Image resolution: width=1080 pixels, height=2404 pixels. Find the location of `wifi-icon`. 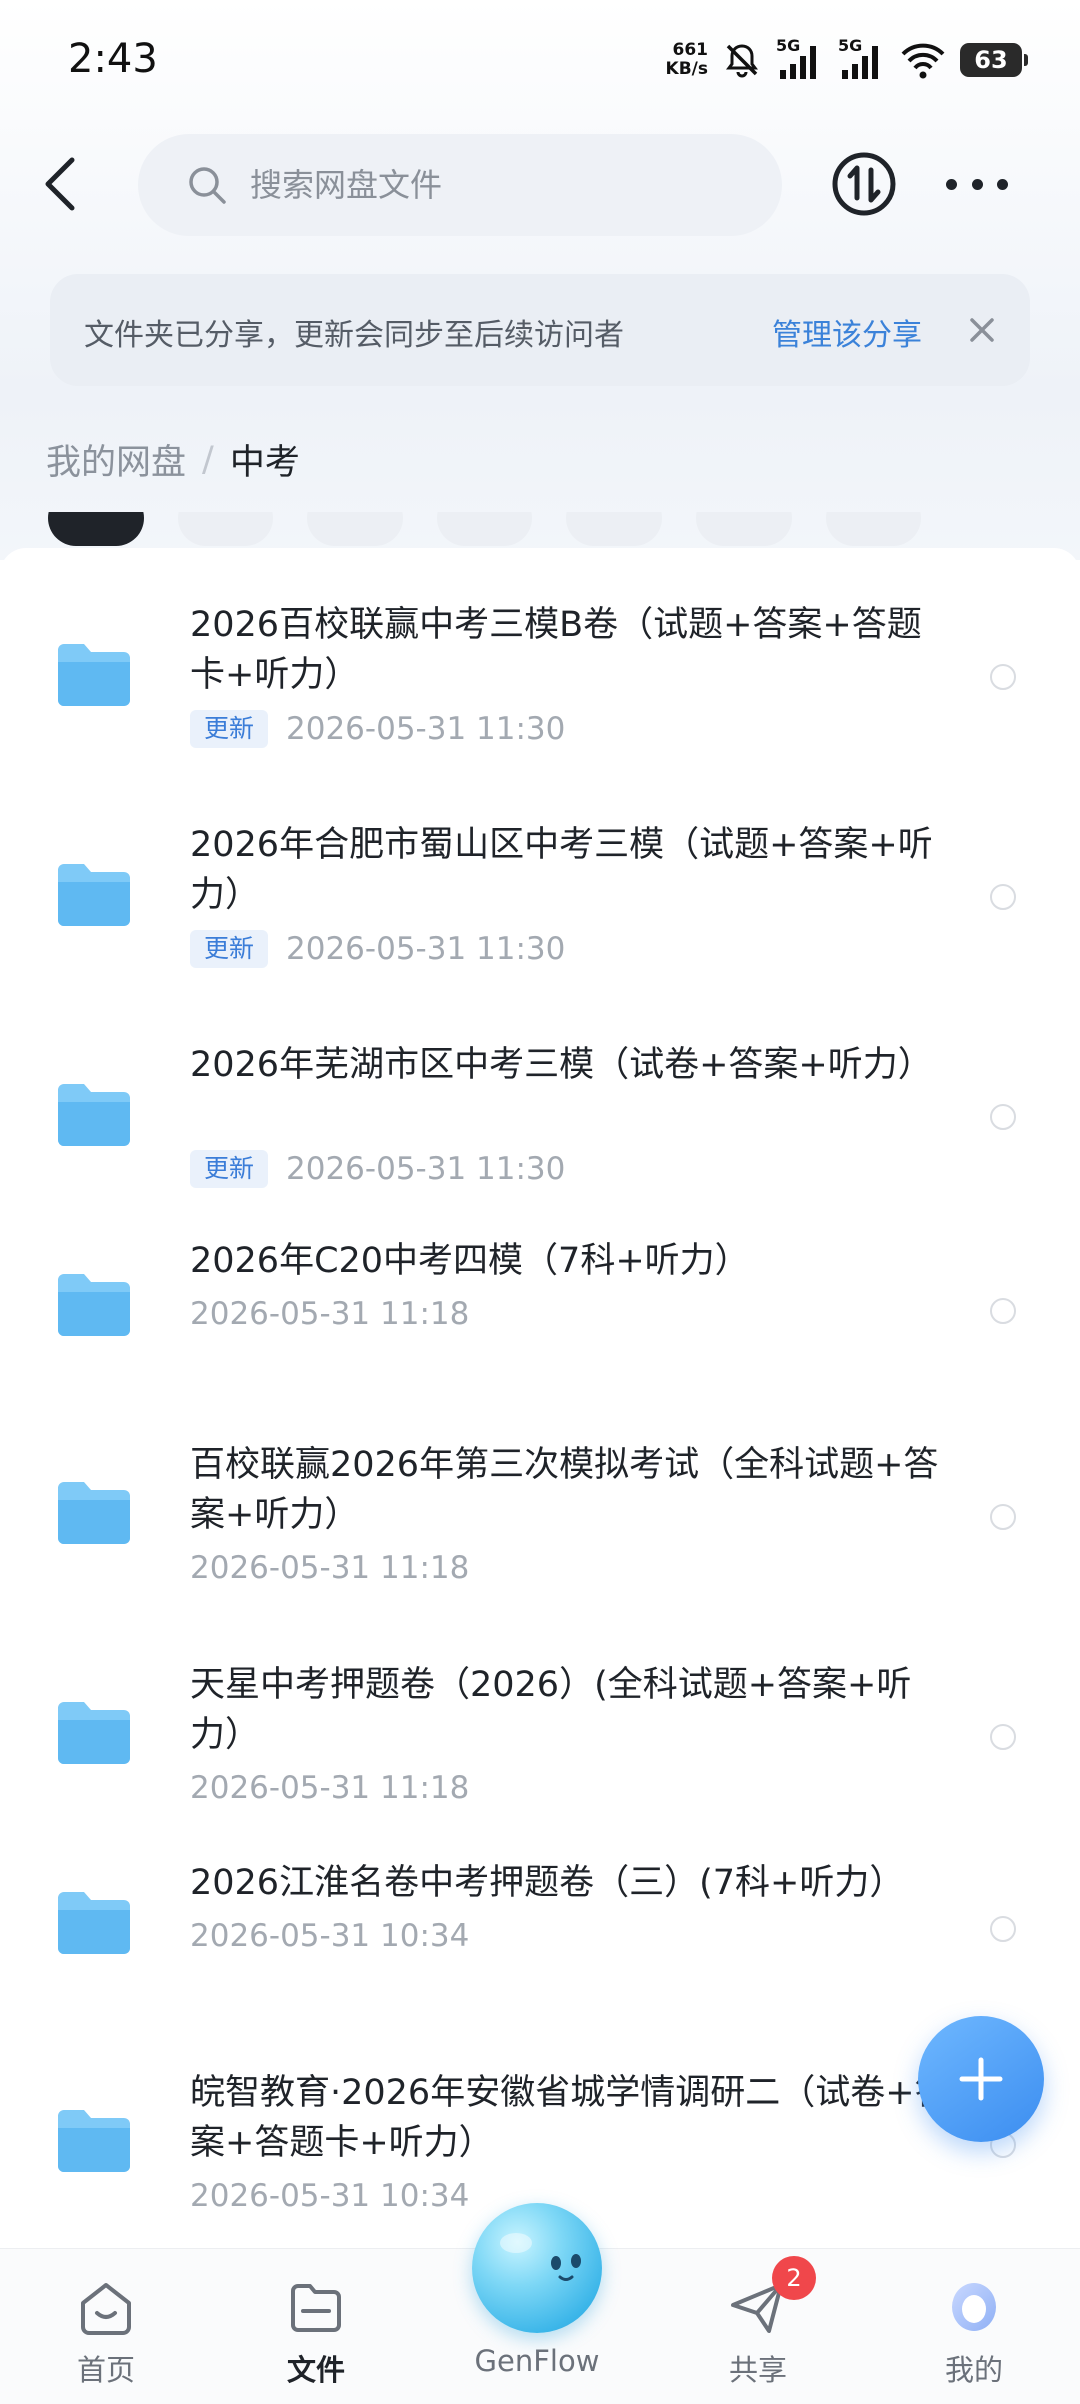

wifi-icon is located at coordinates (923, 61).